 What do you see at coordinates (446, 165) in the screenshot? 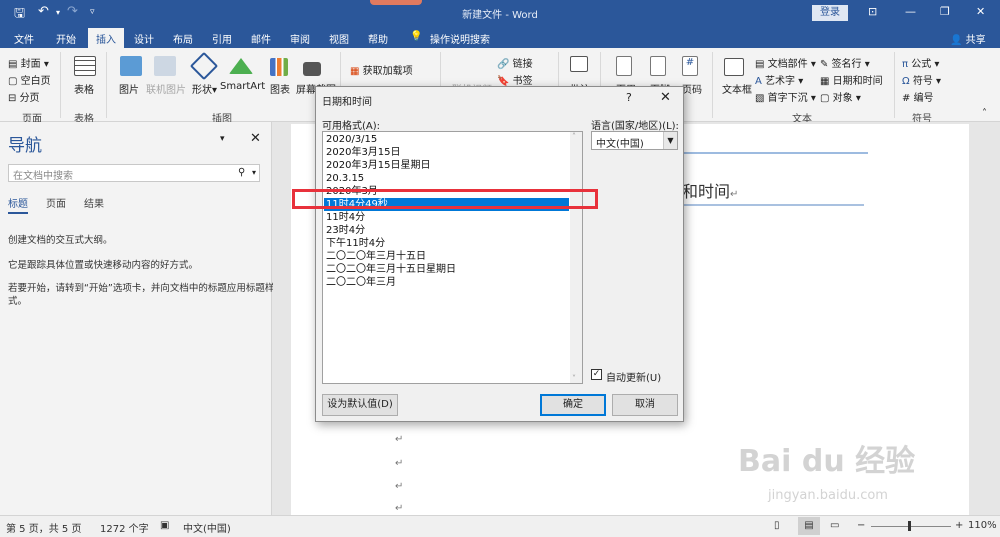
I see `format-item: 2020年3月15日星期日` at bounding box center [446, 165].